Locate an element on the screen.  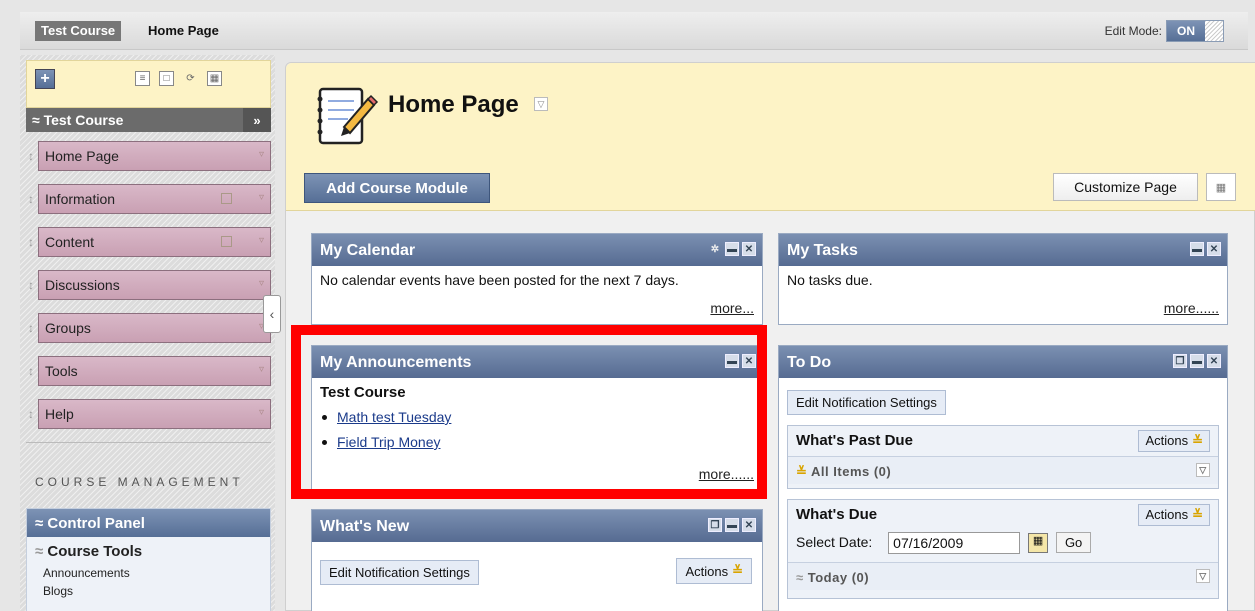
nav-item-tools: ↕ Tools ▿ is located at coordinates (148, 371).